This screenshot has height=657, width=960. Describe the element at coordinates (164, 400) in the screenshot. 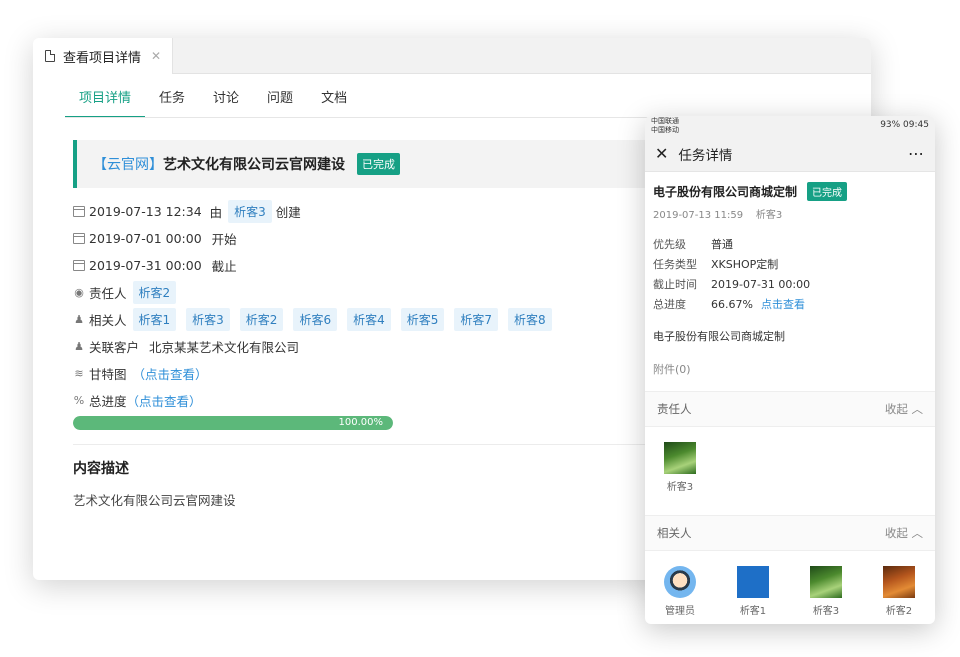

I see `progress-link: （点击查看）` at that location.